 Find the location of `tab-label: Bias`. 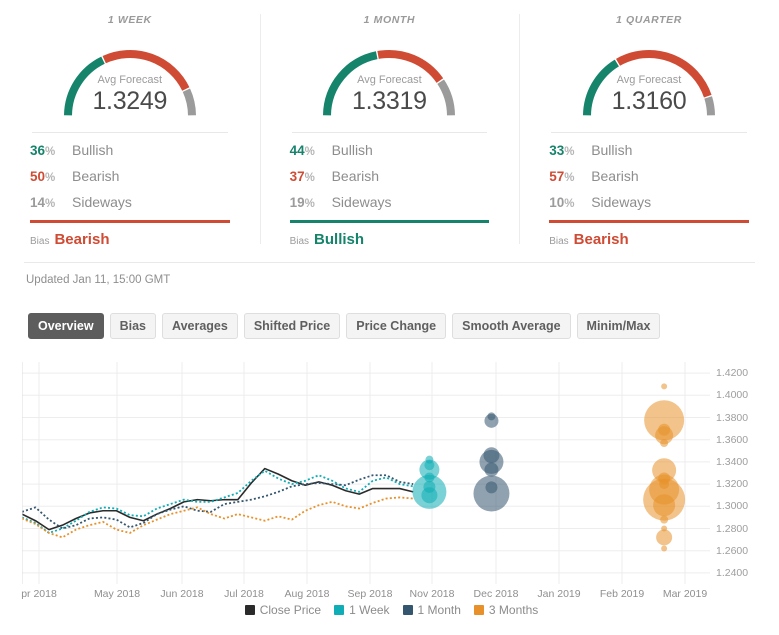

tab-label: Bias is located at coordinates (132, 326).